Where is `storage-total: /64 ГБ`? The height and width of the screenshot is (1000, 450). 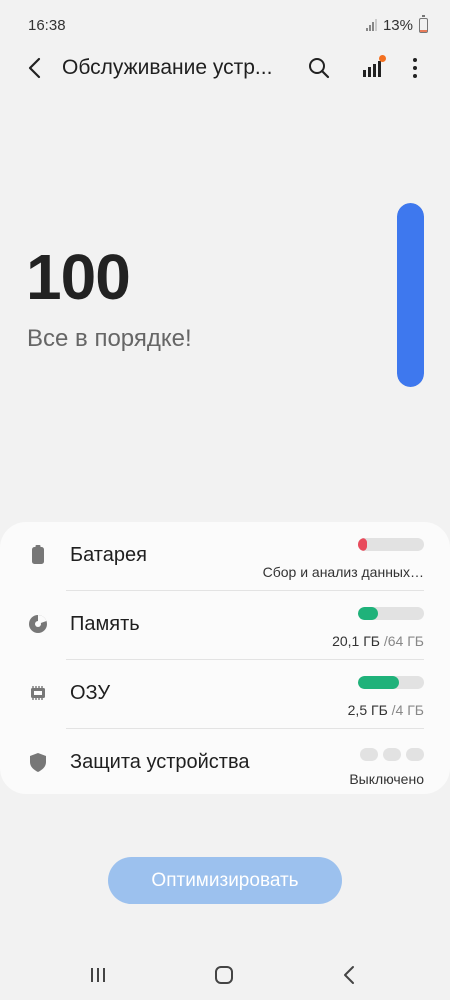 storage-total: /64 ГБ is located at coordinates (403, 641).